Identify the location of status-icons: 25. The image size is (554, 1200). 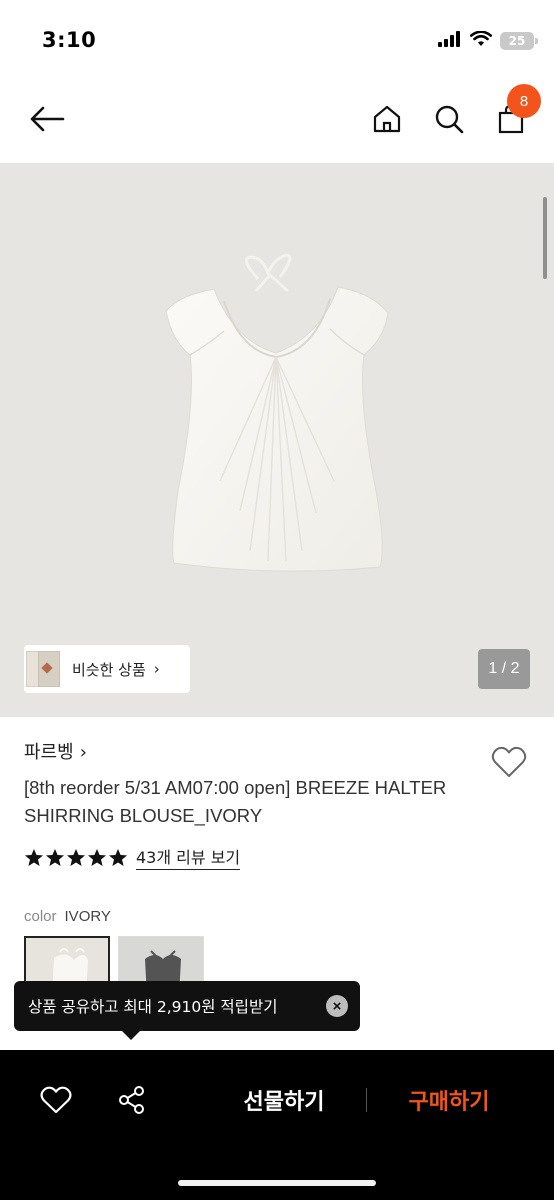
(488, 41).